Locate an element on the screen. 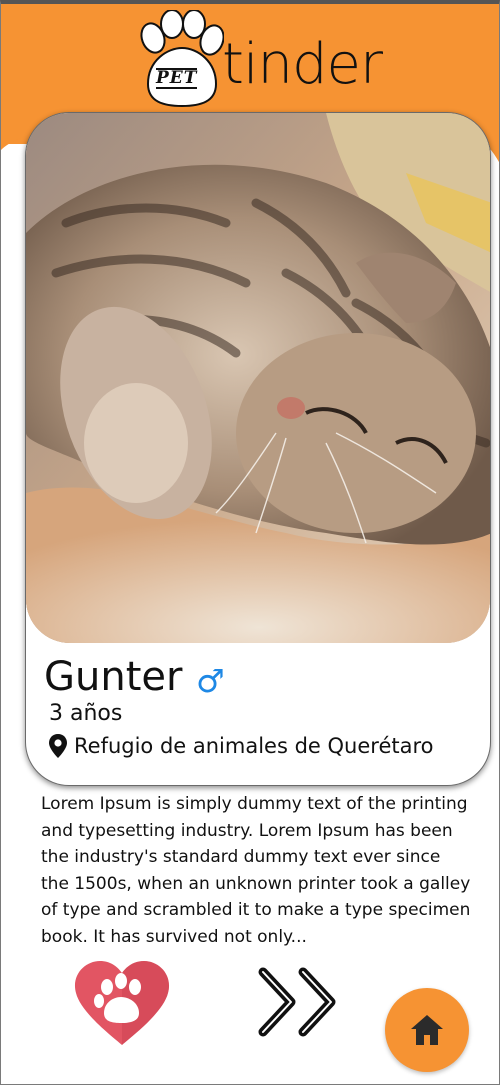 The height and width of the screenshot is (1087, 502). home-button is located at coordinates (427, 1030).